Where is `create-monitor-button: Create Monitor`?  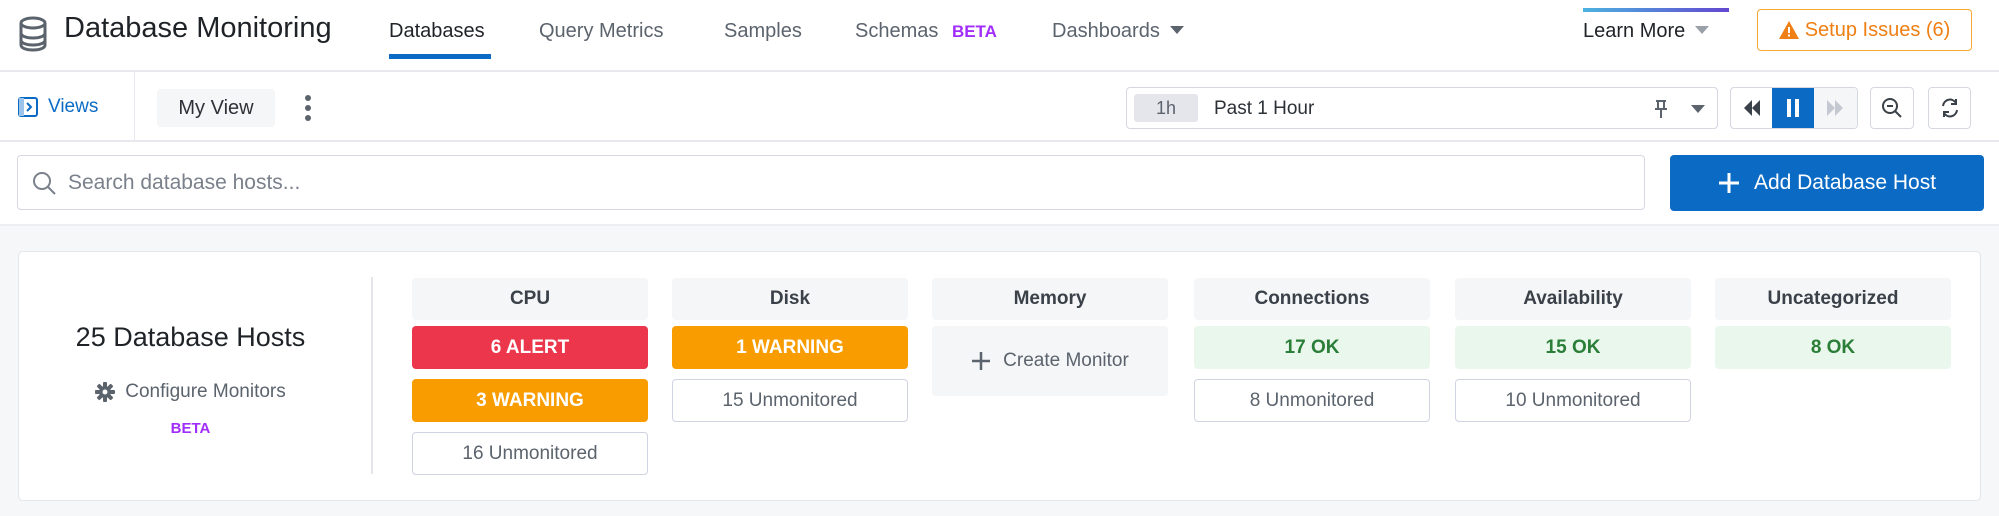
create-monitor-button: Create Monitor is located at coordinates (1050, 361).